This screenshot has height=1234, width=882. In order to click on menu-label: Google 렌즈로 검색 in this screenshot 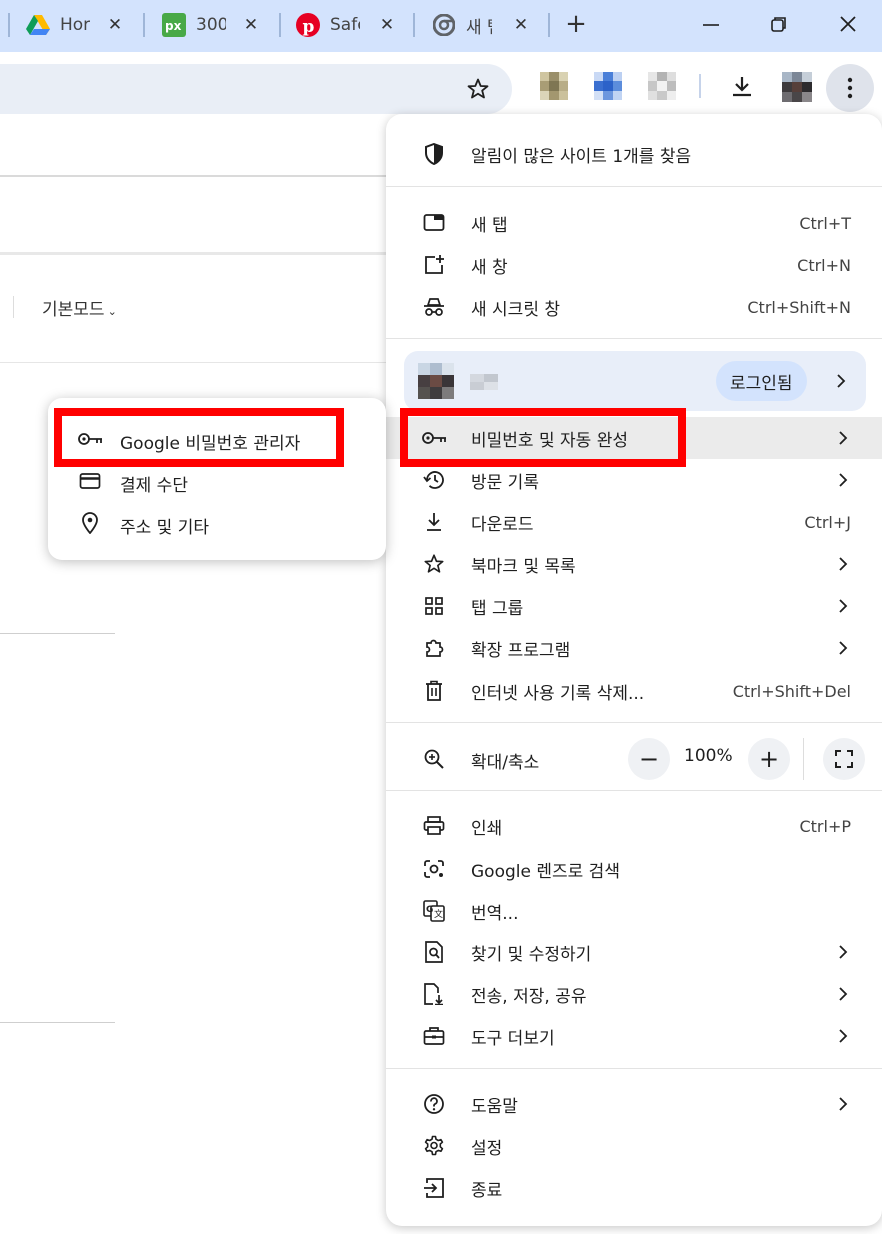, I will do `click(545, 871)`.